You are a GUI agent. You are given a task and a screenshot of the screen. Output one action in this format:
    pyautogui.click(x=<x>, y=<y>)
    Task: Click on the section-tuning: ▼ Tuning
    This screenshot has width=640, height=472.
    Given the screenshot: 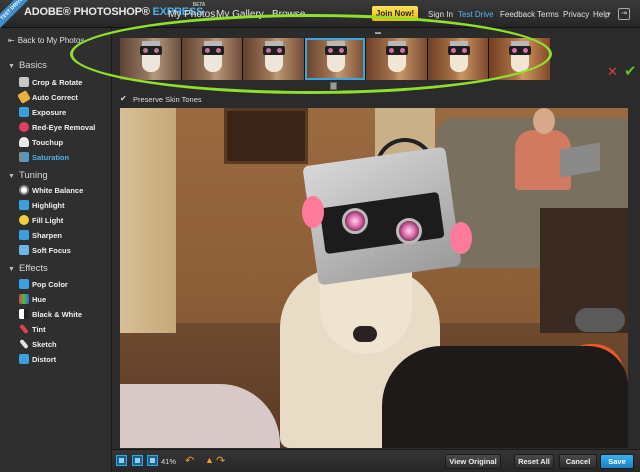 What is the action you would take?
    pyautogui.click(x=28, y=175)
    